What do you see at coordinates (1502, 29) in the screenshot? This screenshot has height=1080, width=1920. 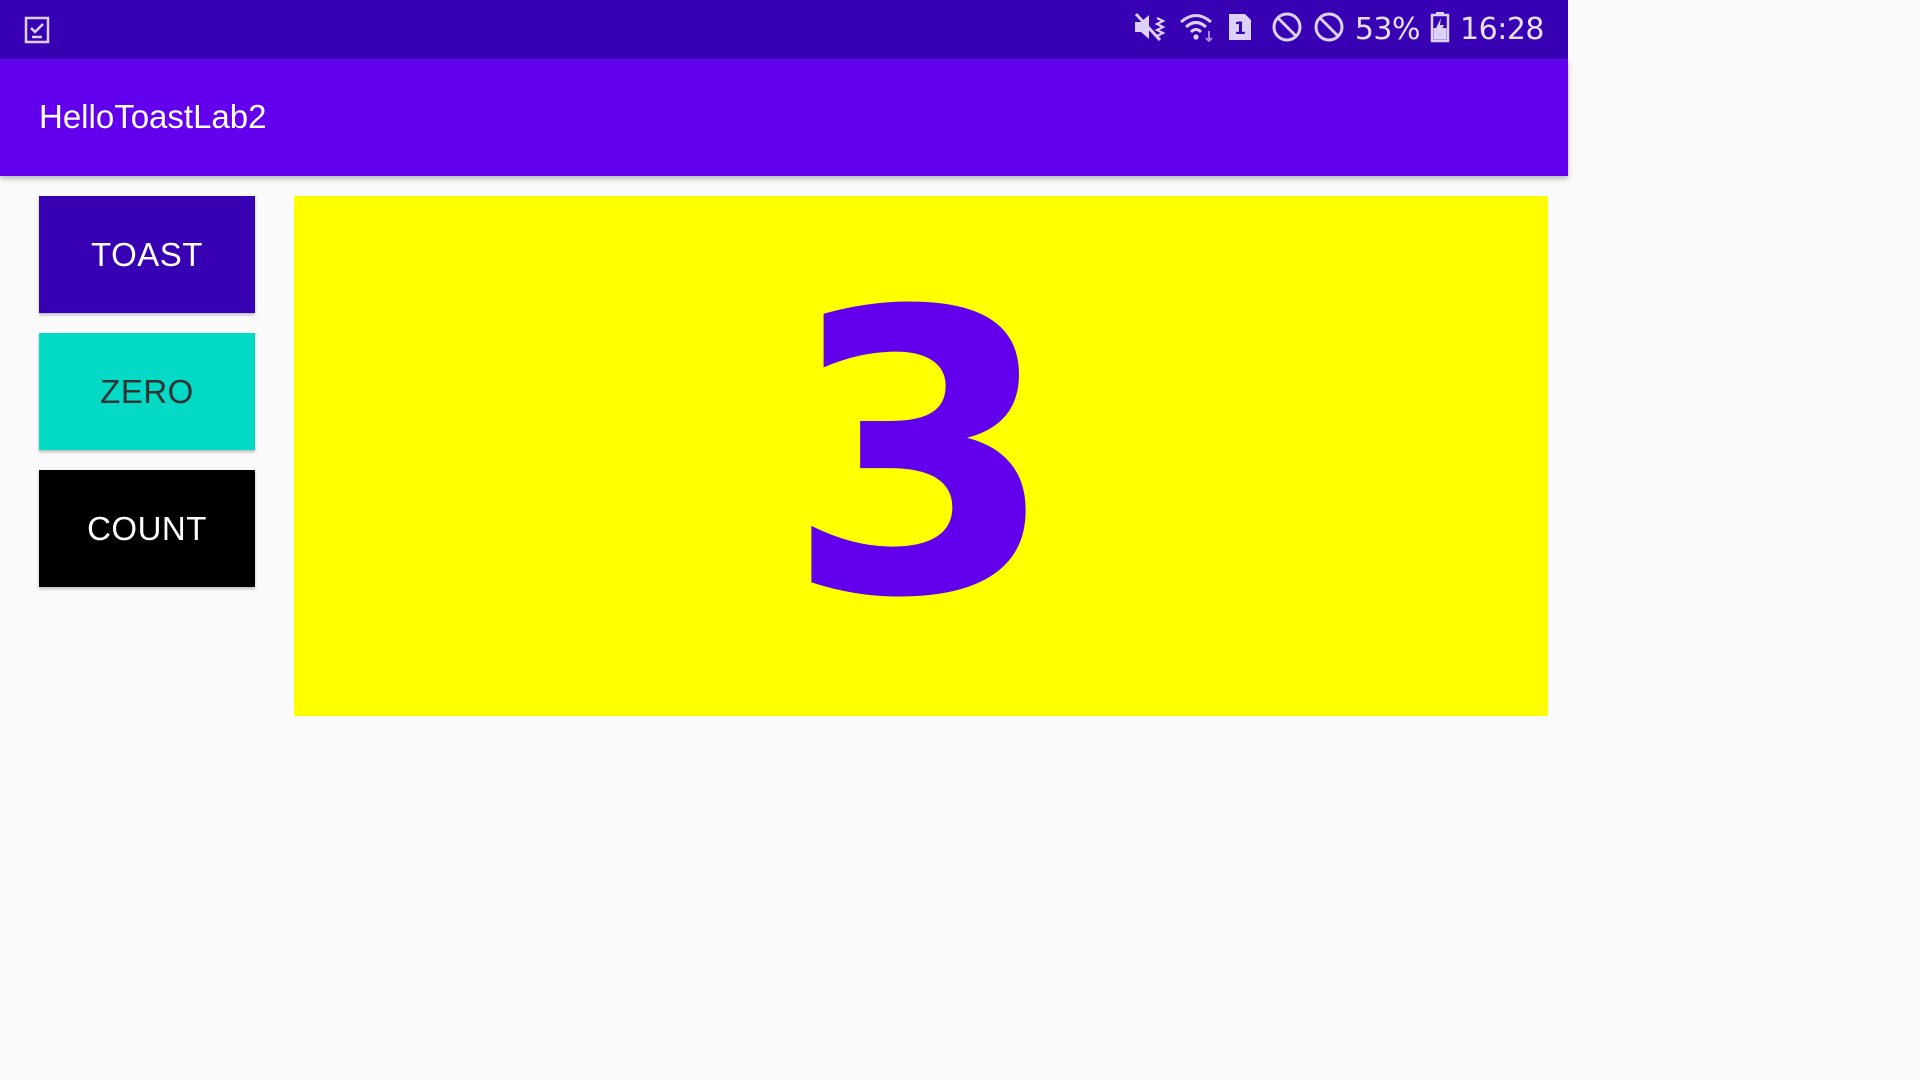 I see `clock: 16:28` at bounding box center [1502, 29].